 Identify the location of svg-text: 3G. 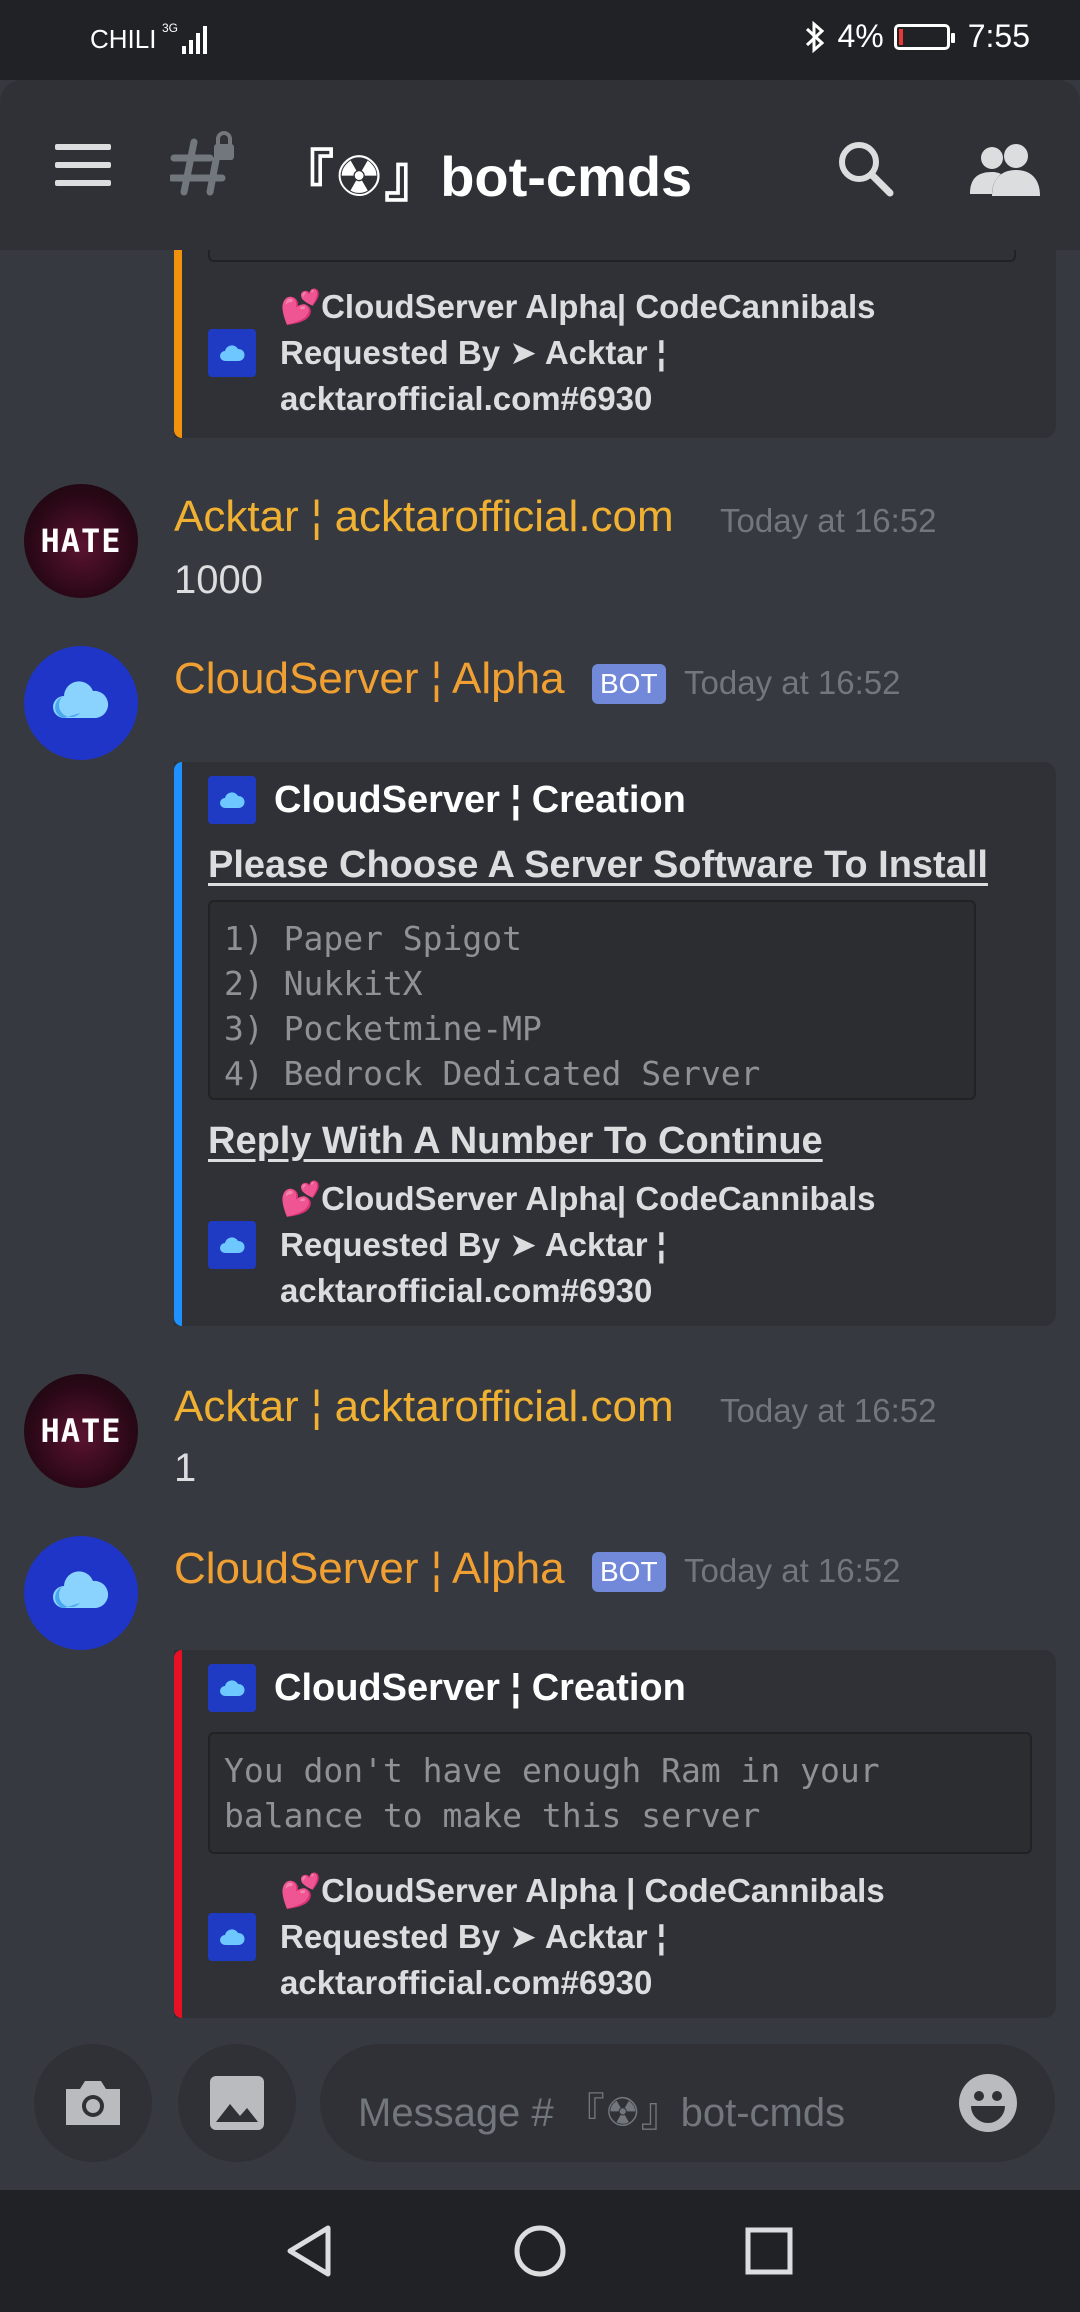
(170, 28).